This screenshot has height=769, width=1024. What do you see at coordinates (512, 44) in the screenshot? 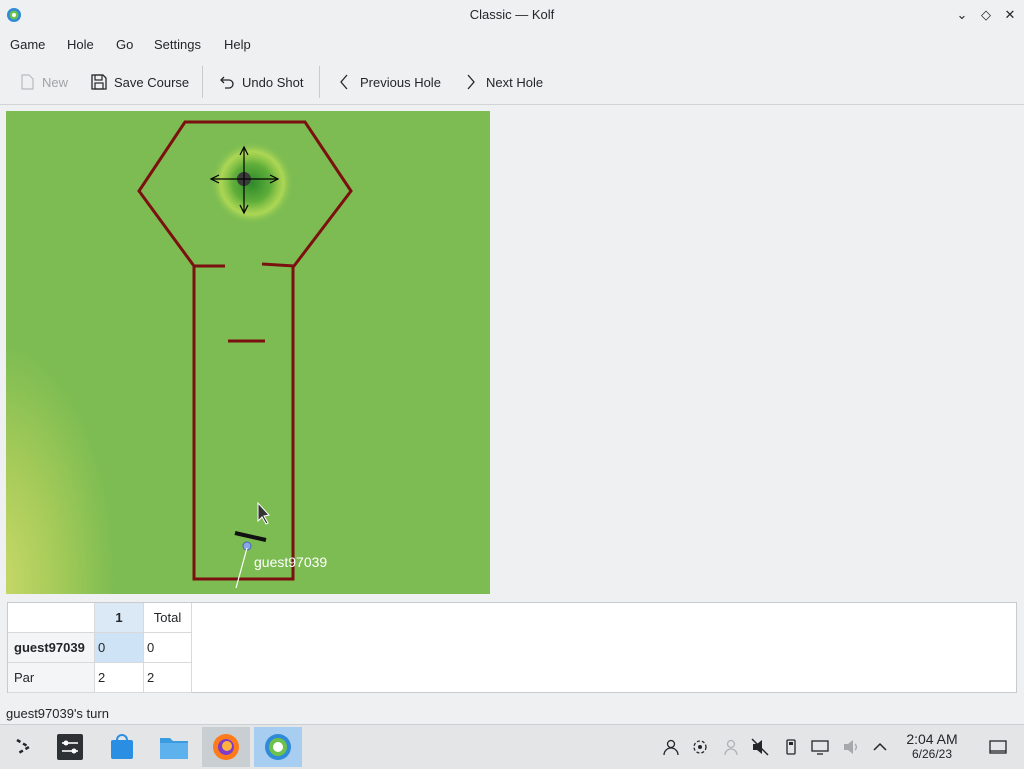
I see `menu-bar: Game Hole Go Settings Help` at bounding box center [512, 44].